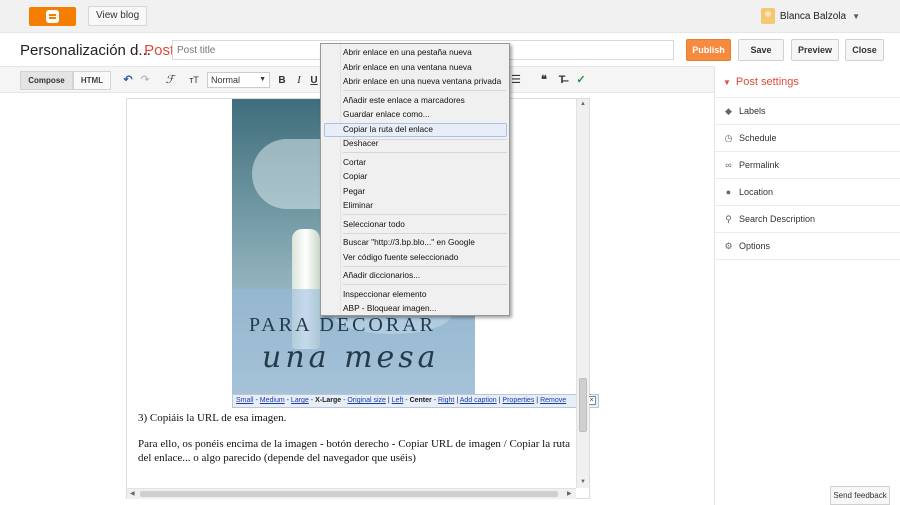  What do you see at coordinates (728, 219) in the screenshot?
I see `search-icon: ⚲` at bounding box center [728, 219].